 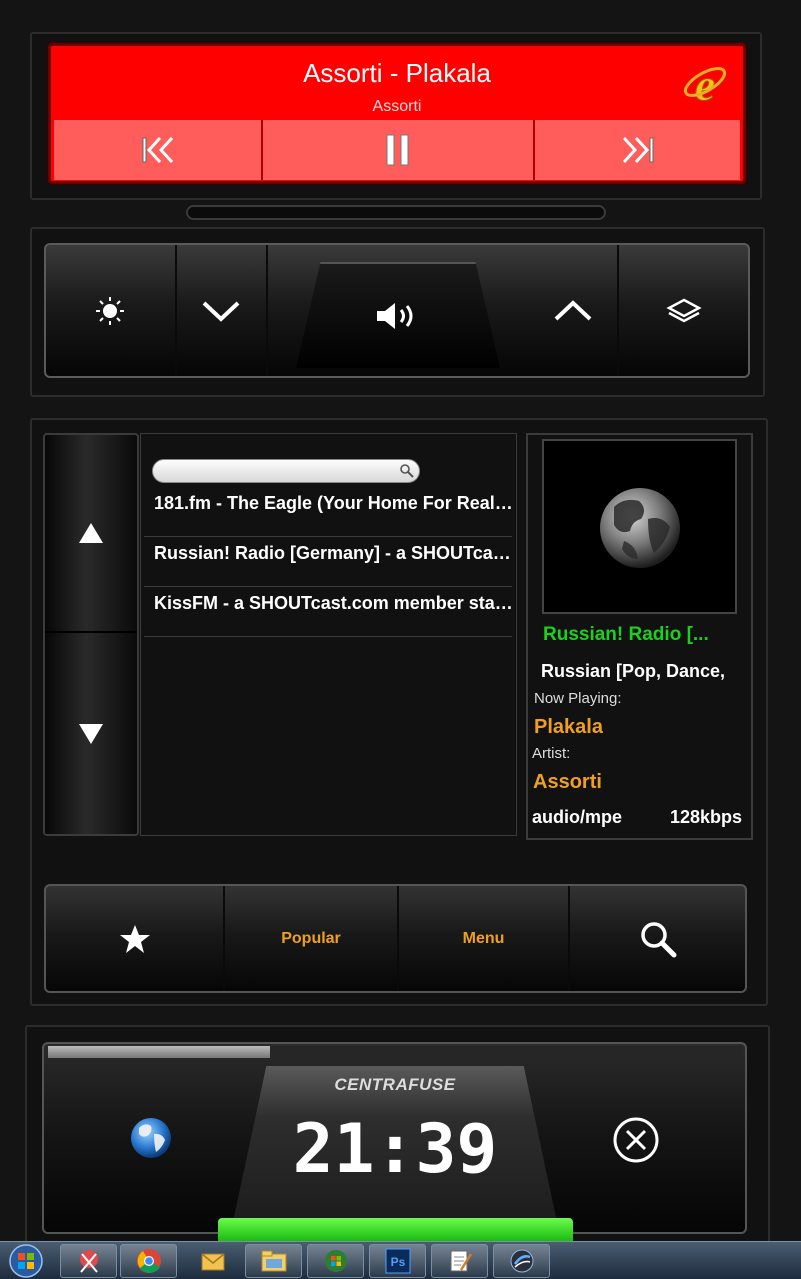 What do you see at coordinates (407, 471) in the screenshot?
I see `search-icon` at bounding box center [407, 471].